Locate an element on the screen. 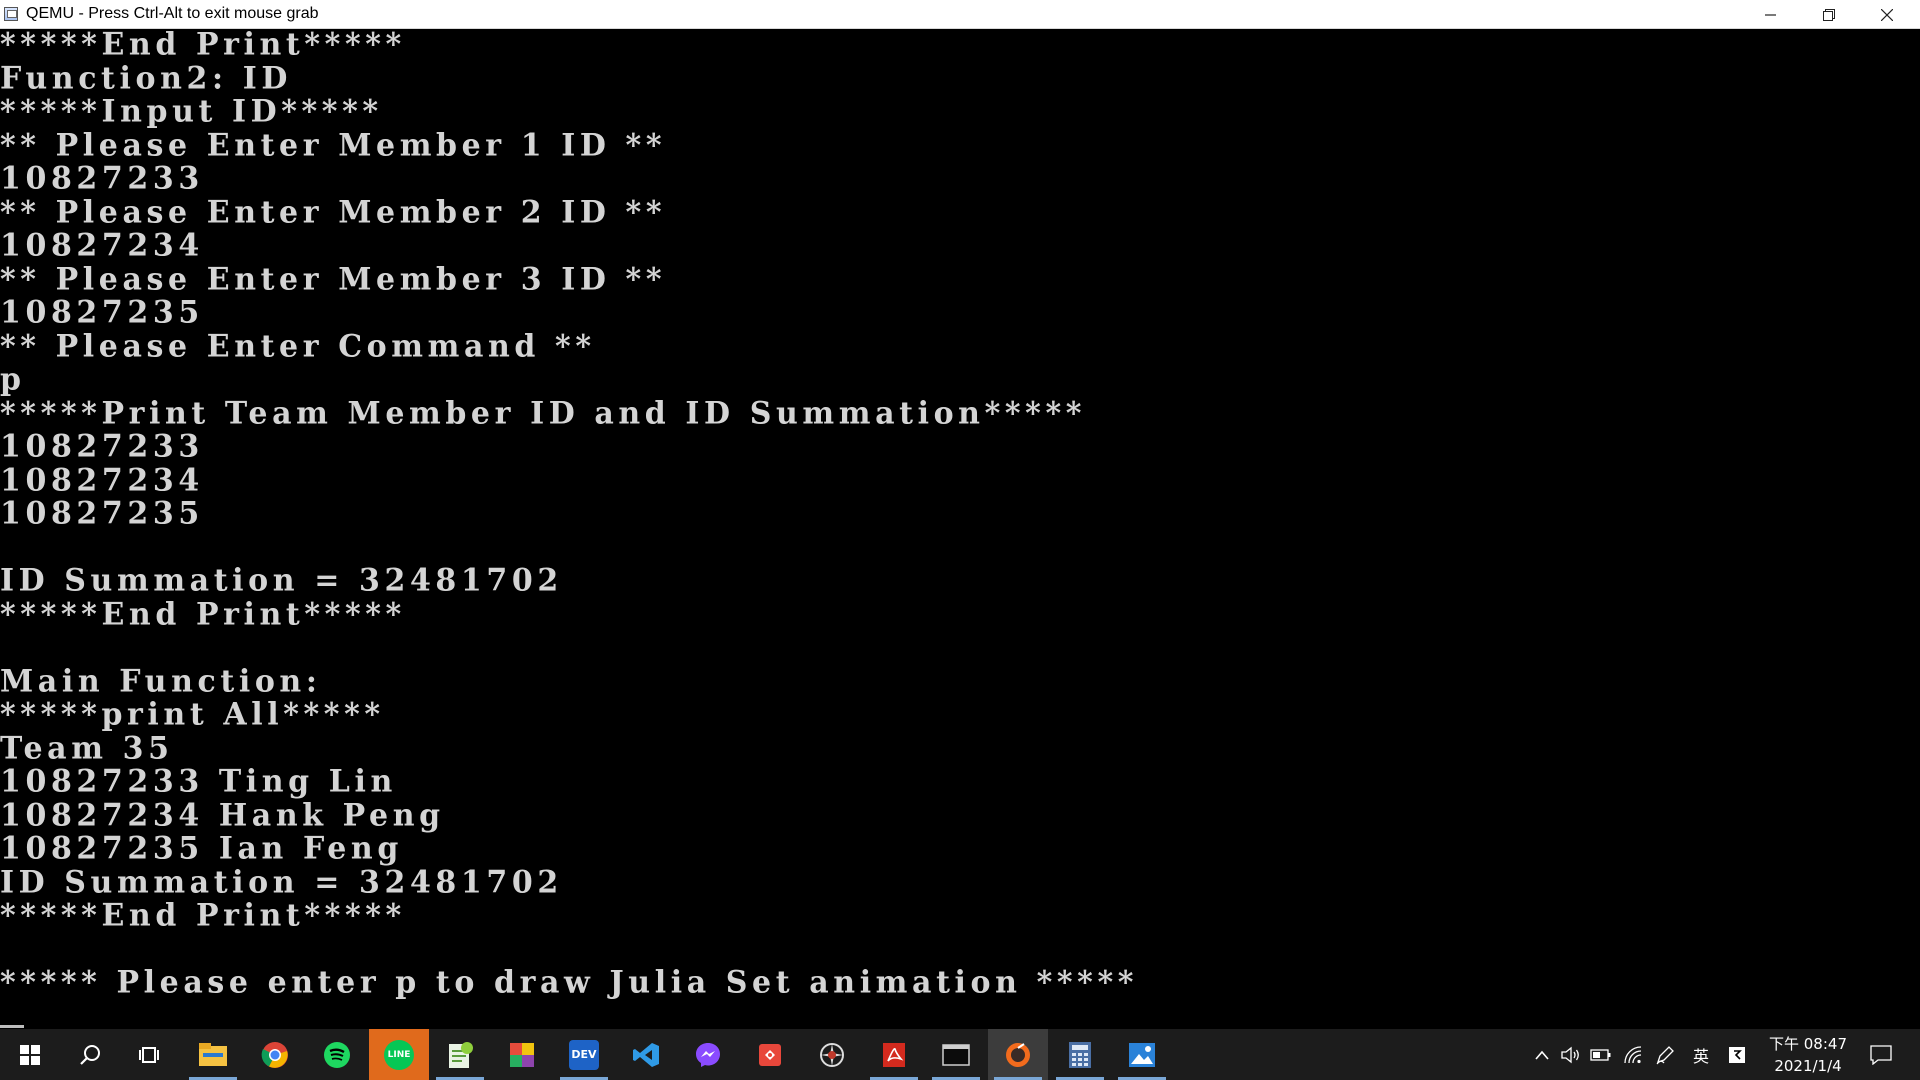 This screenshot has height=1080, width=1920. messenger-icon is located at coordinates (708, 1054).